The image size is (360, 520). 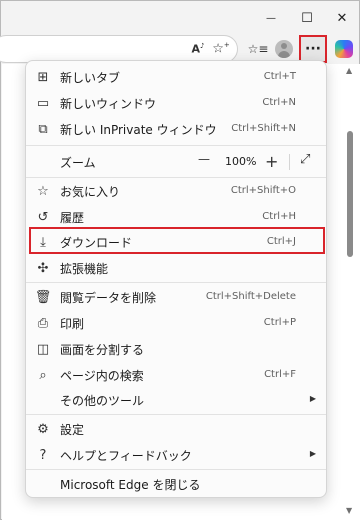 What do you see at coordinates (250, 296) in the screenshot?
I see `menu-item-shortcut: Ctrl+Shift+Delete` at bounding box center [250, 296].